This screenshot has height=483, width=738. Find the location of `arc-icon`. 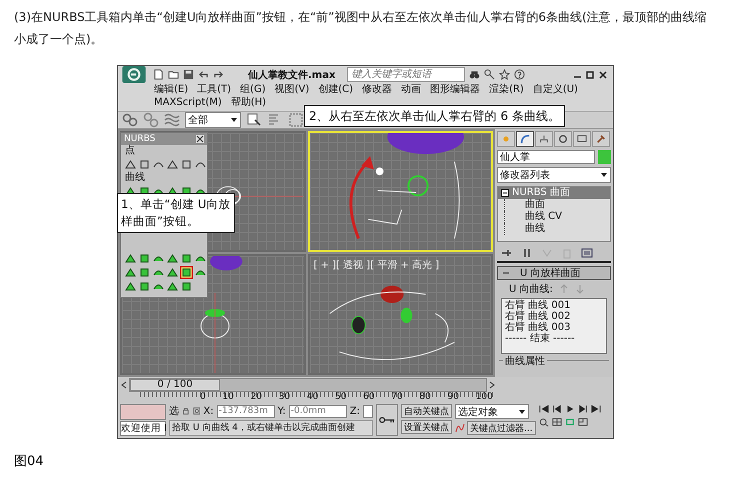

arc-icon is located at coordinates (525, 139).